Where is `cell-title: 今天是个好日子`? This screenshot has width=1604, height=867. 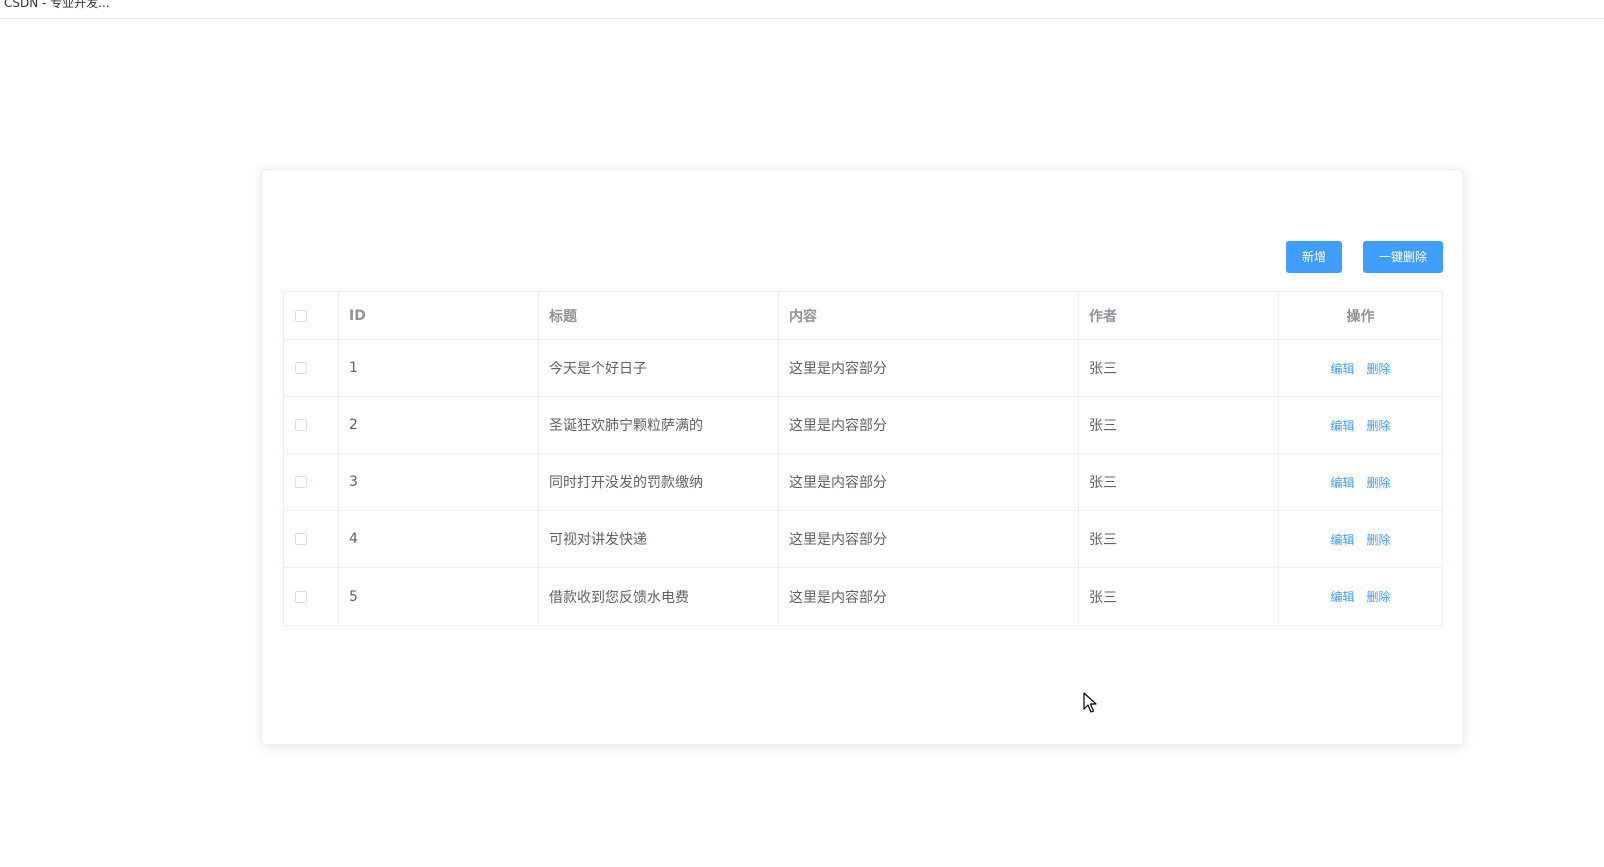 cell-title: 今天是个好日子 is located at coordinates (659, 368).